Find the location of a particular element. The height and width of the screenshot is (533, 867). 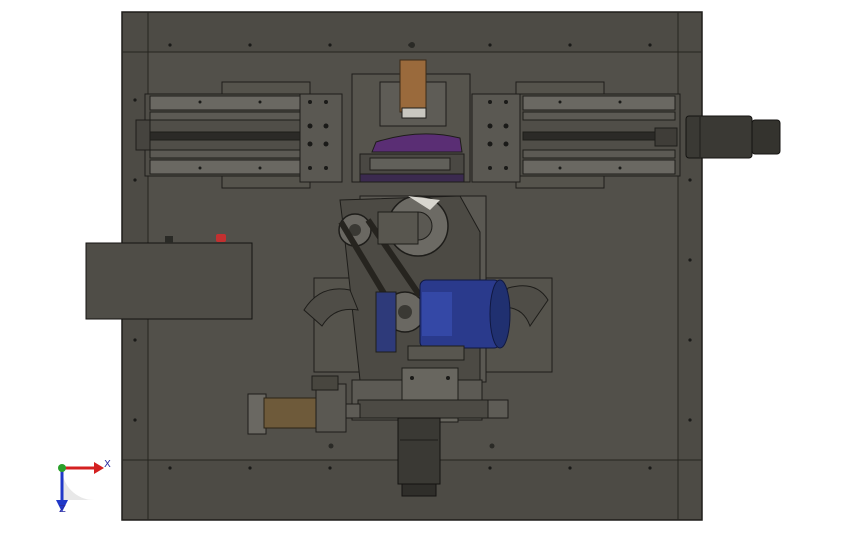

drive-motor is located at coordinates (443, 320).